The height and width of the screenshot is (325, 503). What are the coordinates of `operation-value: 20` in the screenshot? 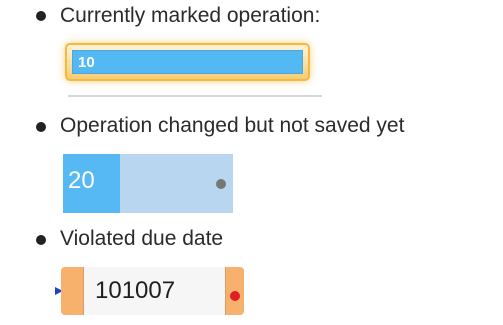 It's located at (81, 180).